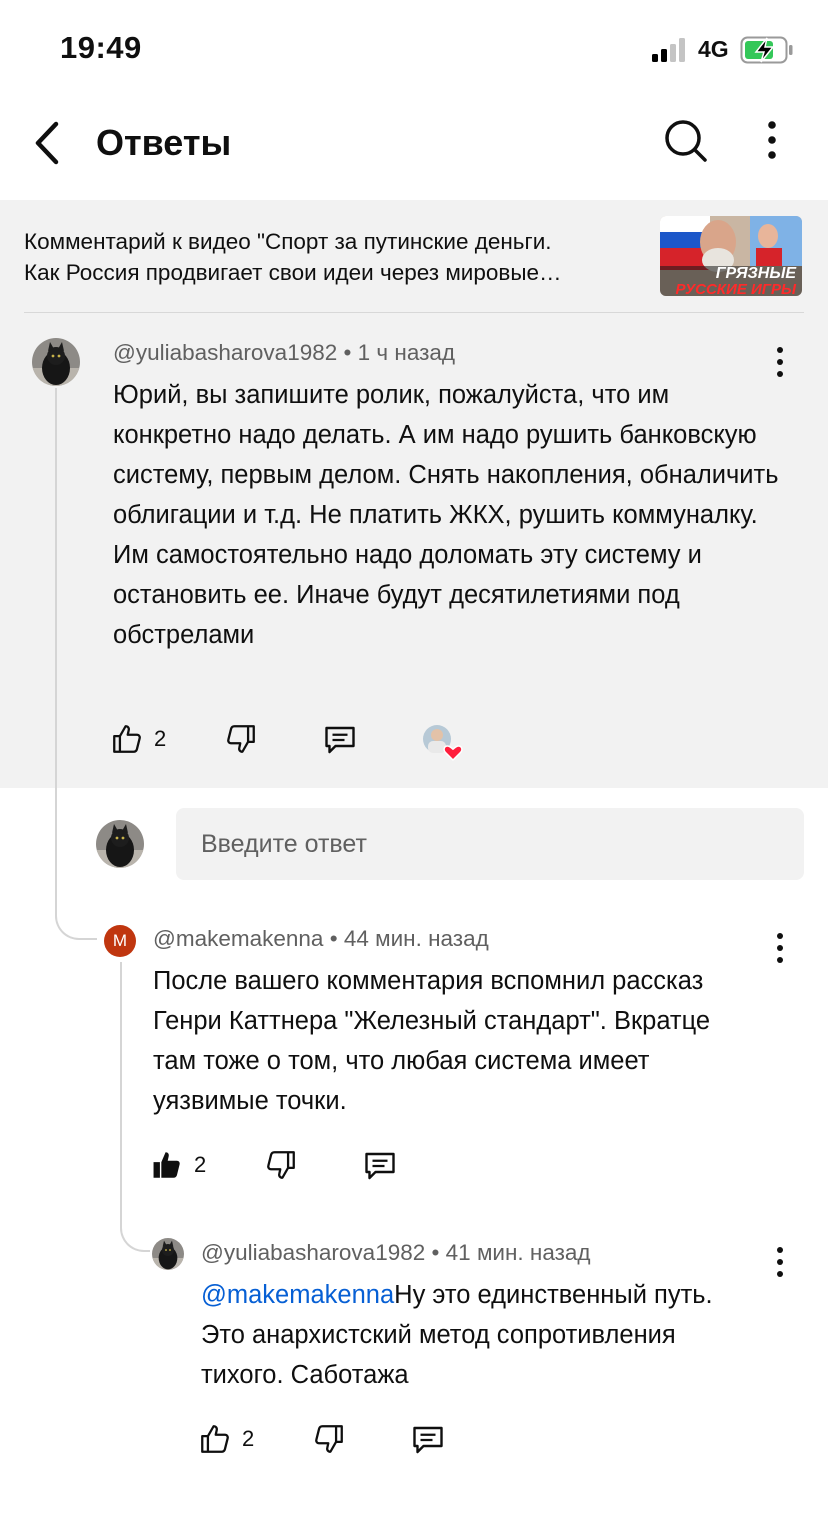  Describe the element at coordinates (76, 919) in the screenshot. I see `thread-curve` at that location.